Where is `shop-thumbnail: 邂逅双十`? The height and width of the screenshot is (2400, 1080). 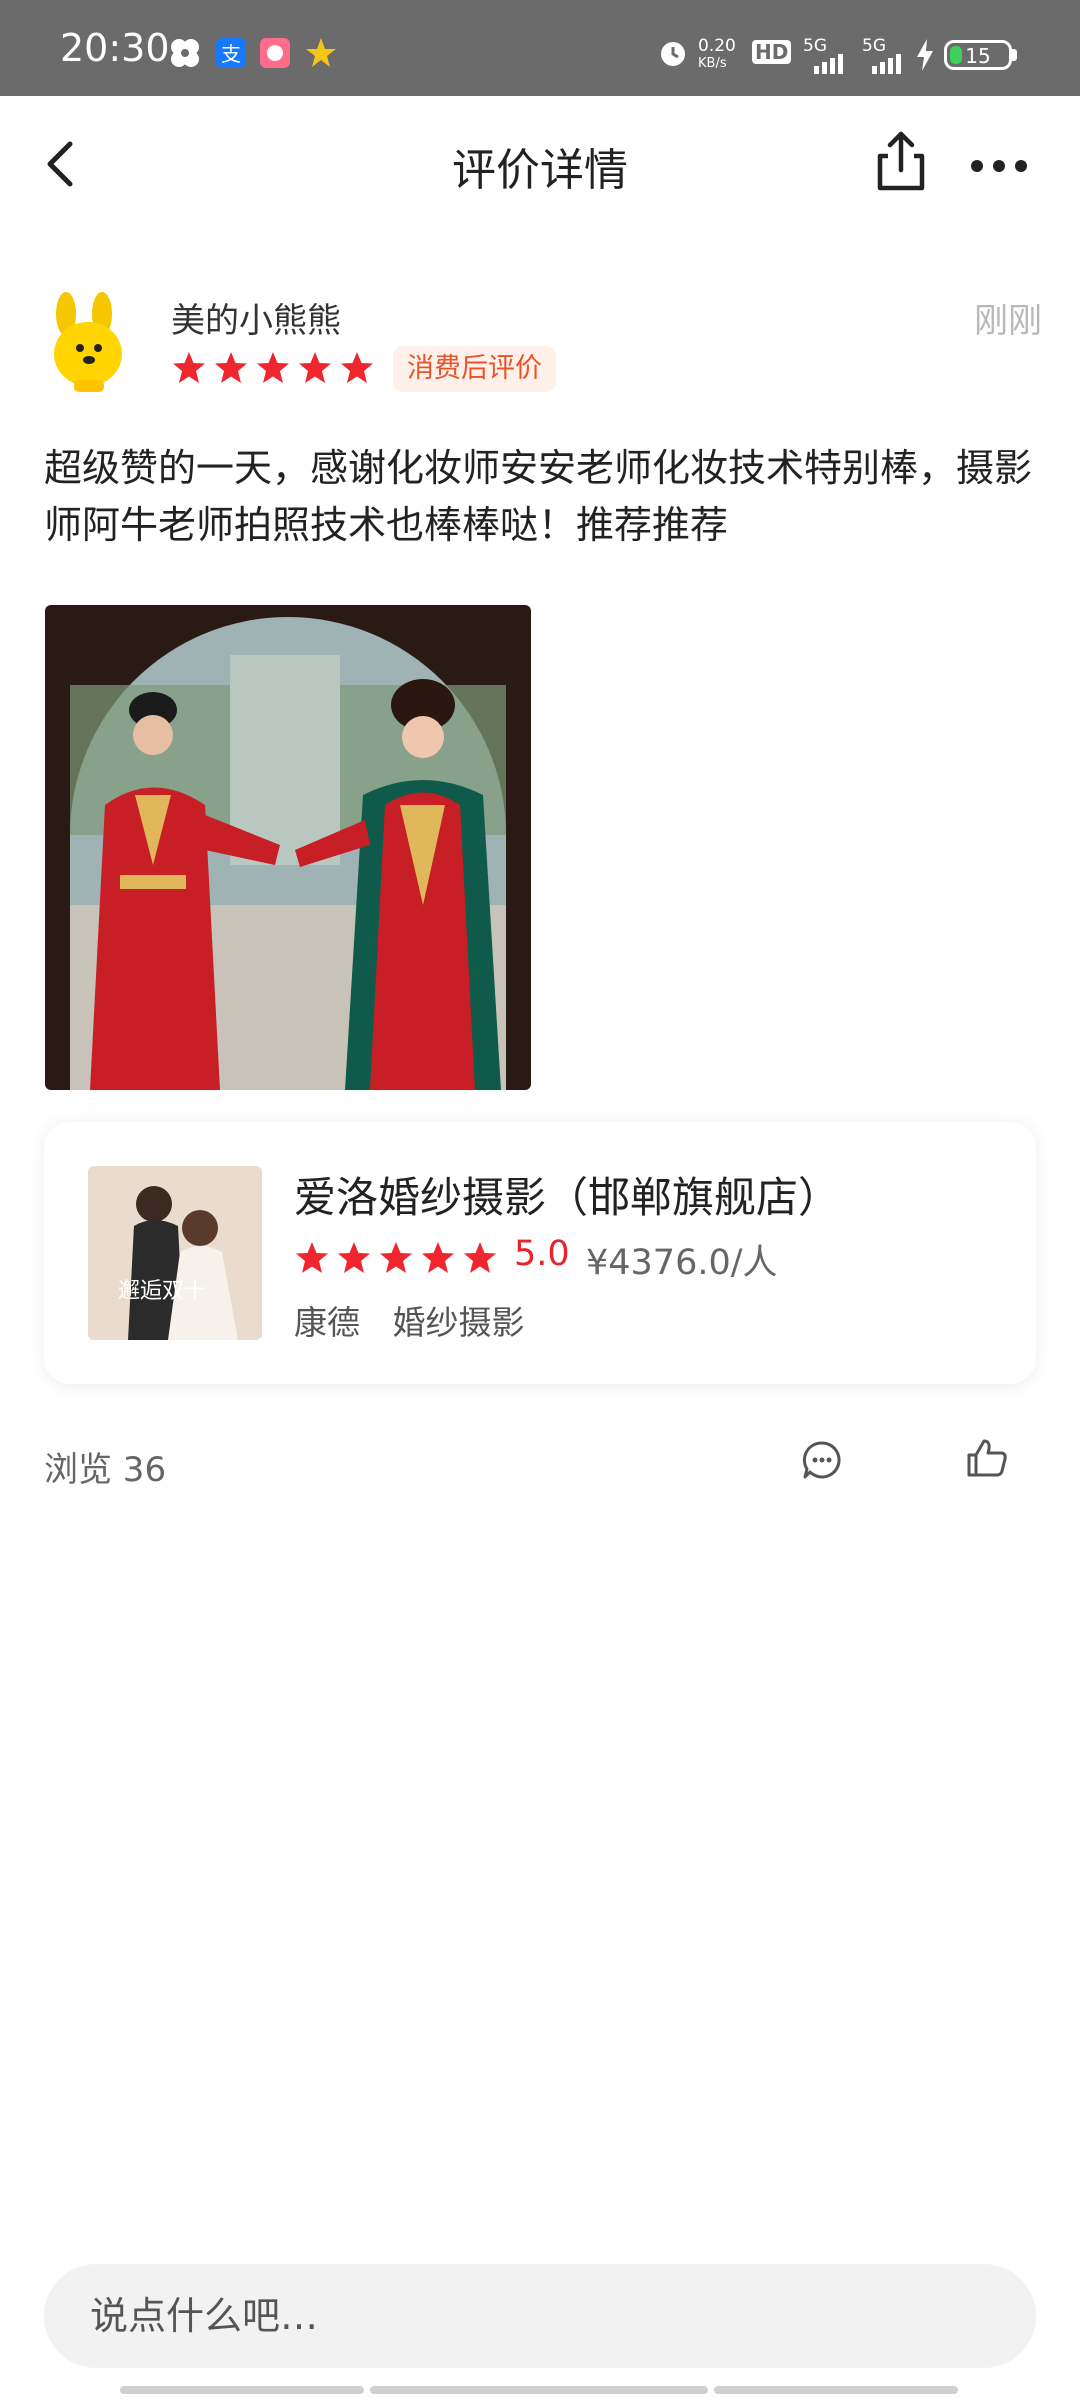
shop-thumbnail: 邂逅双十 is located at coordinates (175, 1253).